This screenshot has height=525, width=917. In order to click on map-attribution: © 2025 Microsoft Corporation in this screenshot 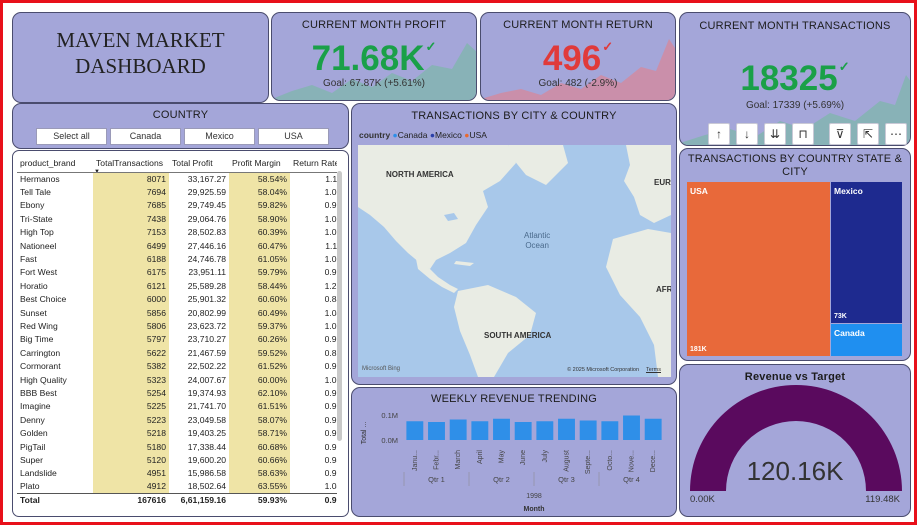, I will do `click(603, 370)`.